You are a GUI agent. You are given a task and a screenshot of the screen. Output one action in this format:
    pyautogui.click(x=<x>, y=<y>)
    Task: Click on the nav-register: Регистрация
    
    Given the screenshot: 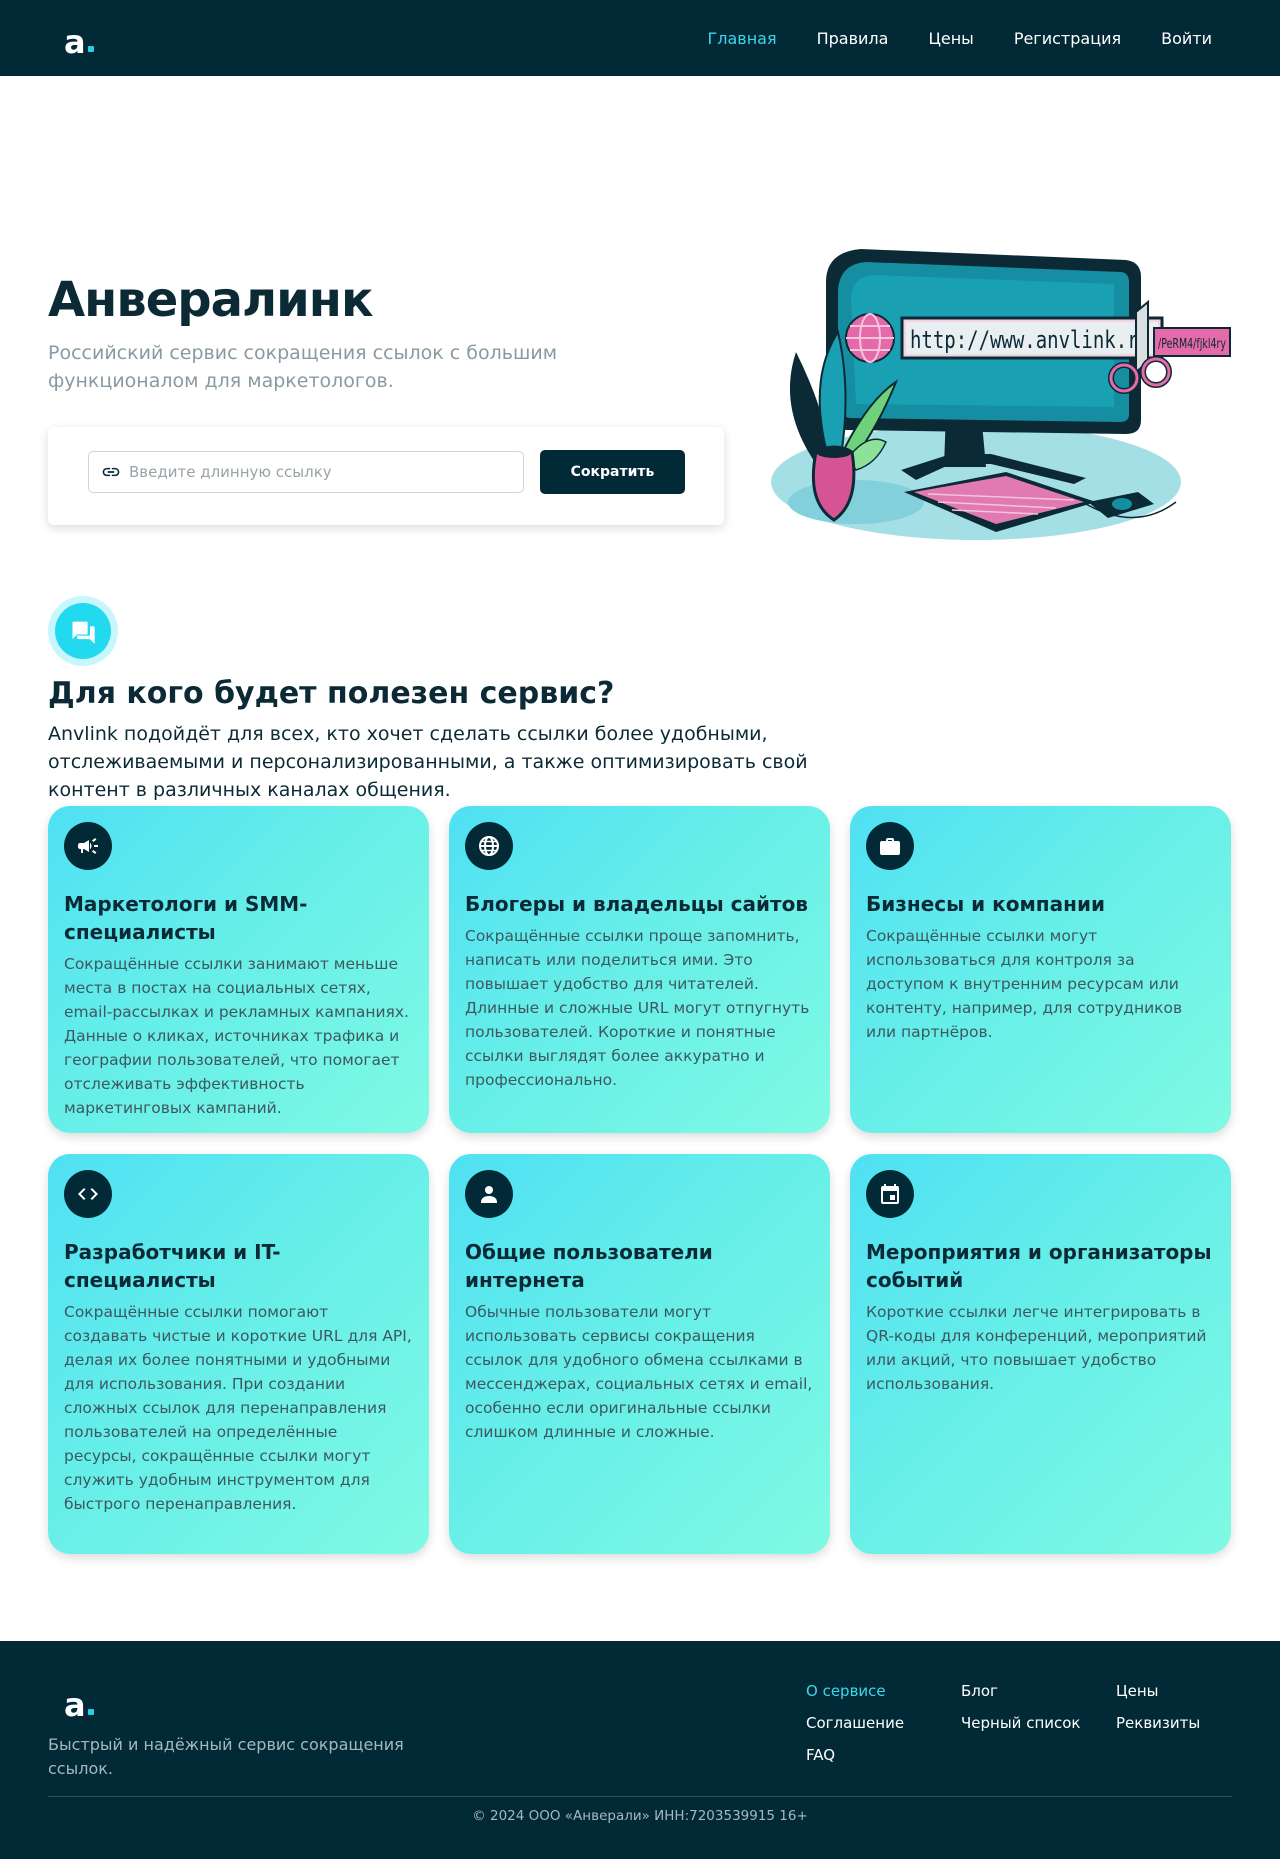 What is the action you would take?
    pyautogui.click(x=1067, y=38)
    